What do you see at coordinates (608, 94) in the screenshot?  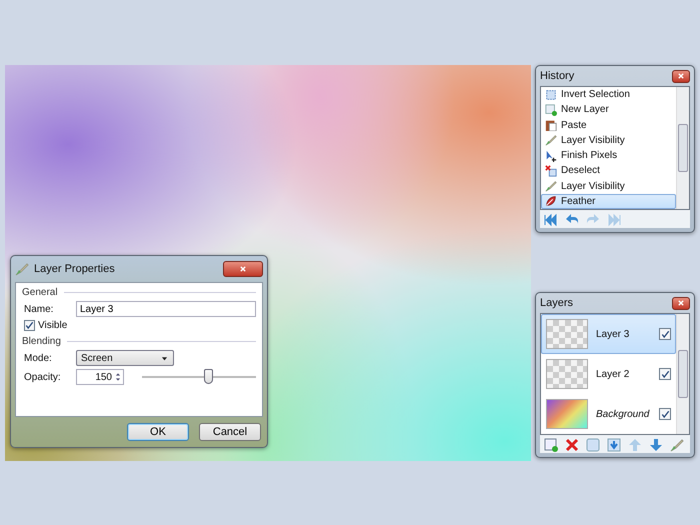 I see `history-item: Invert Selection` at bounding box center [608, 94].